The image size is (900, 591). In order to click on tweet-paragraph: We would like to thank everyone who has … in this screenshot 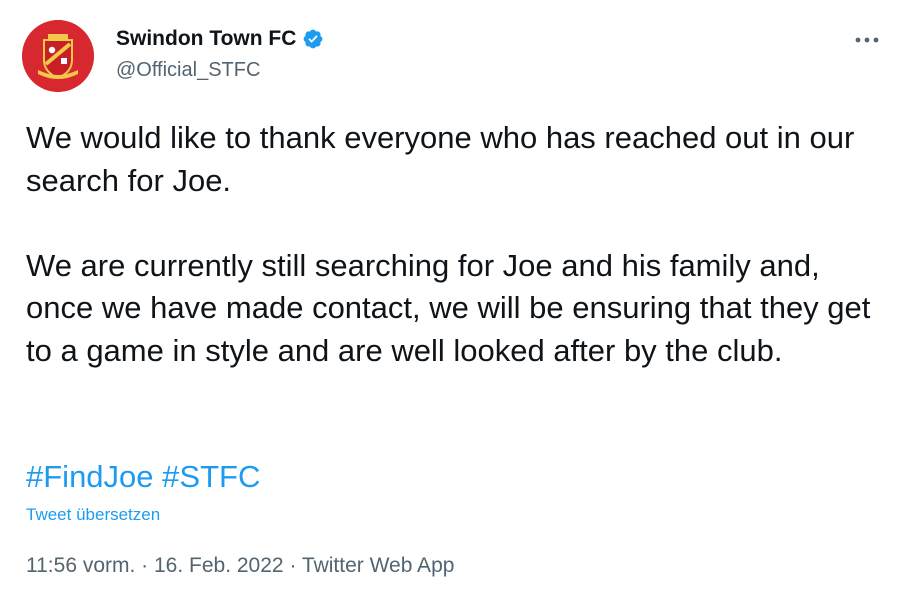, I will do `click(440, 159)`.